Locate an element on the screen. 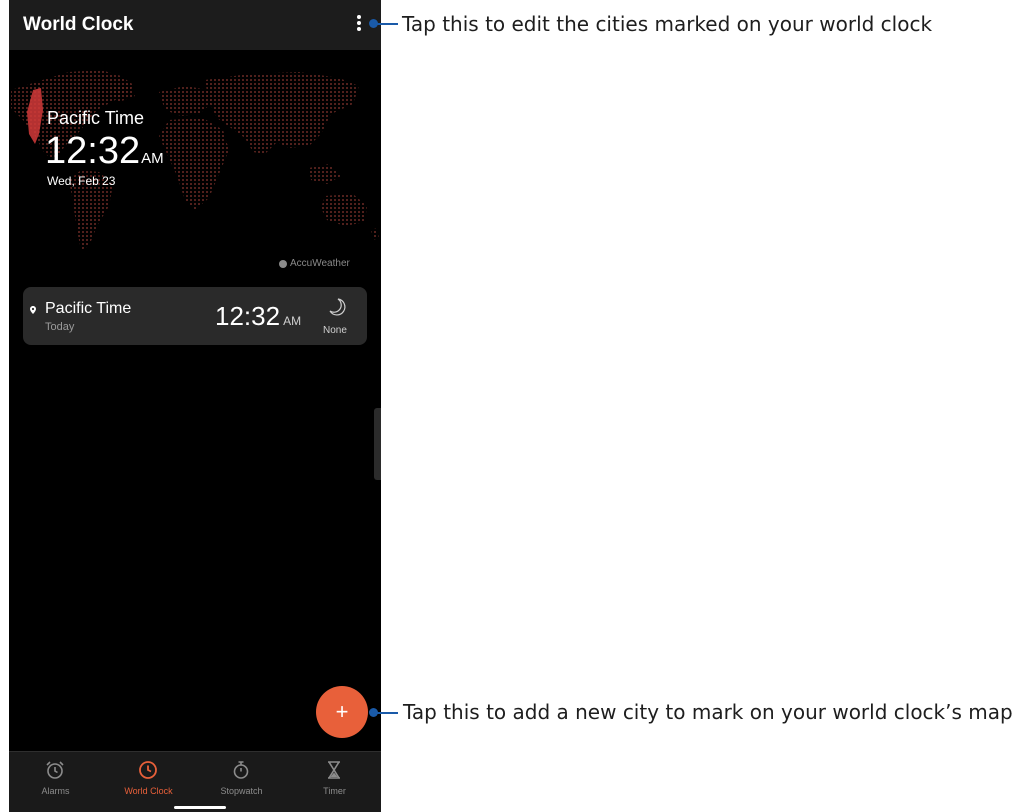 The width and height of the screenshot is (1013, 812). add-city-button: + is located at coordinates (342, 712).